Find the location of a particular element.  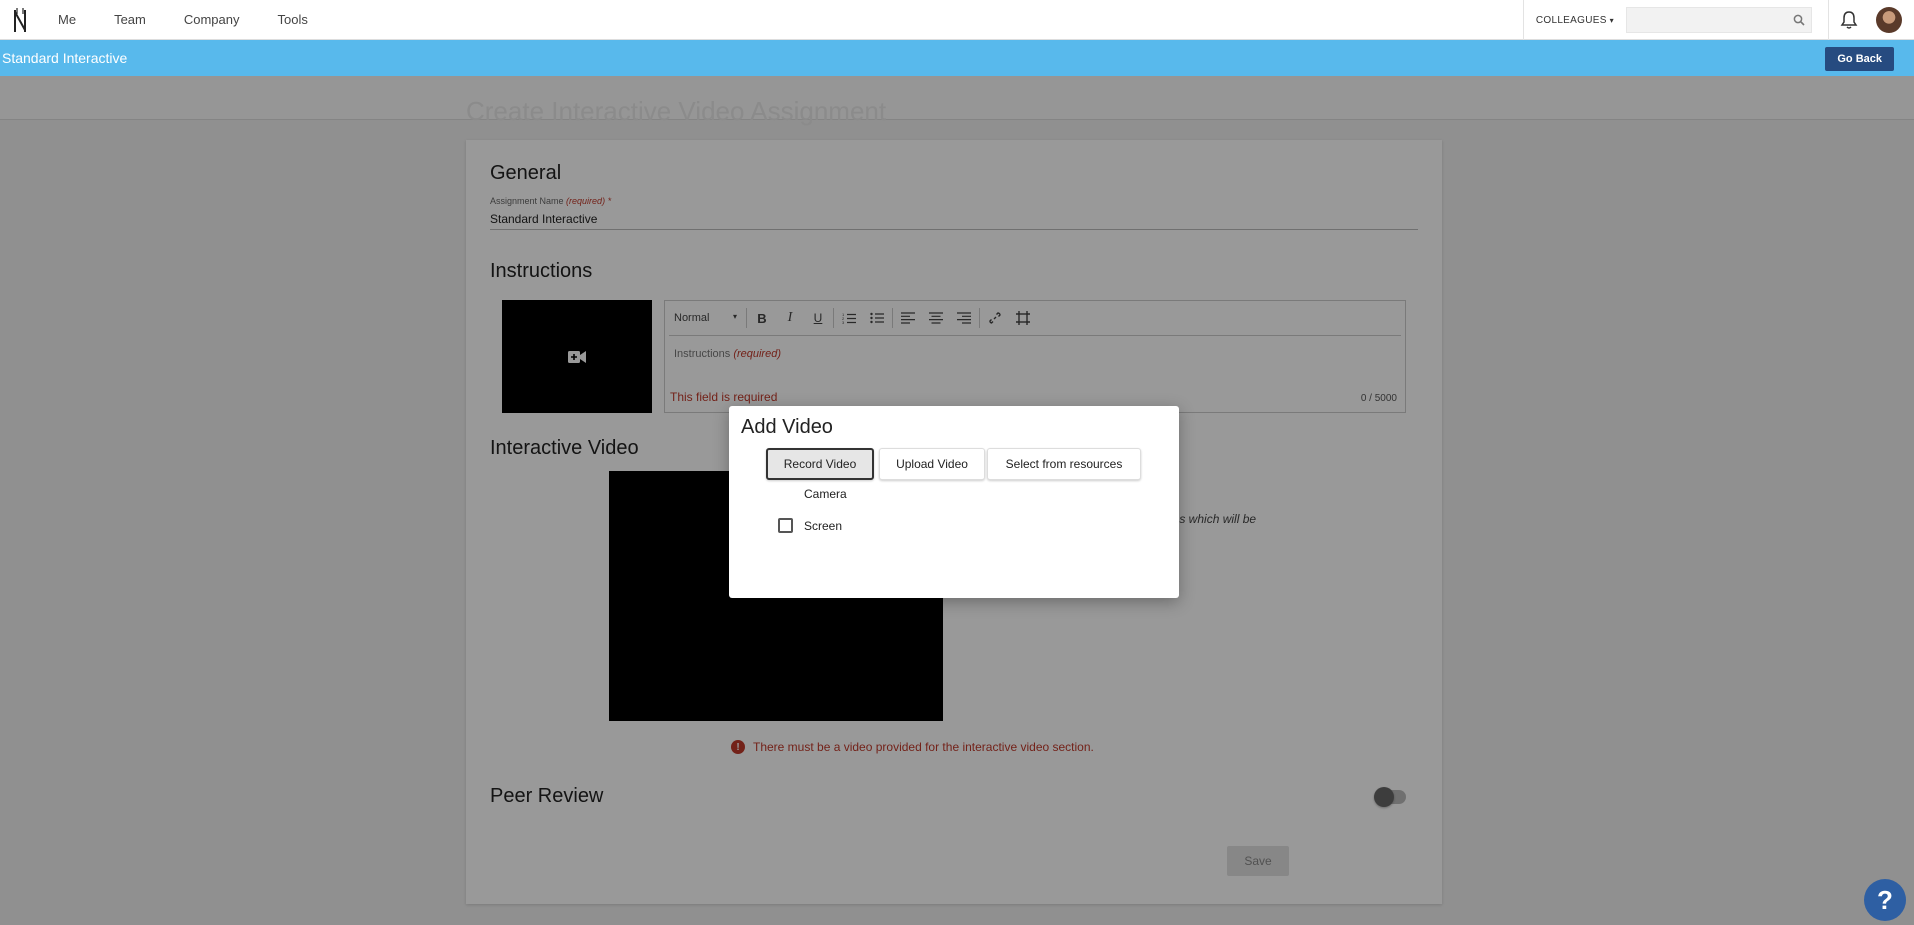

colleagues-label: COLLEAGUES is located at coordinates (1571, 20).